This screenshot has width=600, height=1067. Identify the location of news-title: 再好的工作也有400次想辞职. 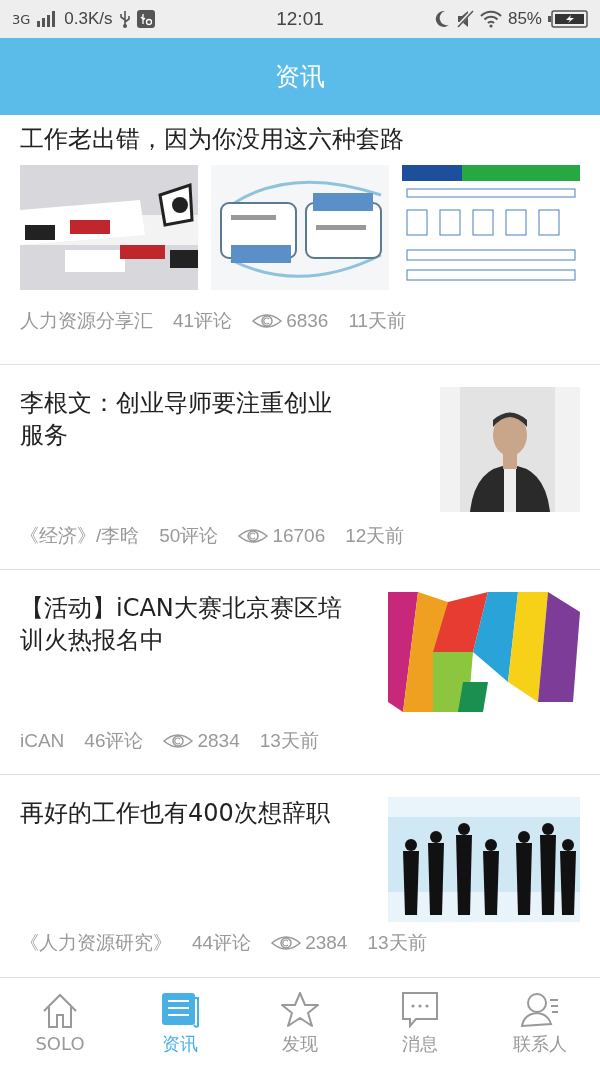
(175, 813).